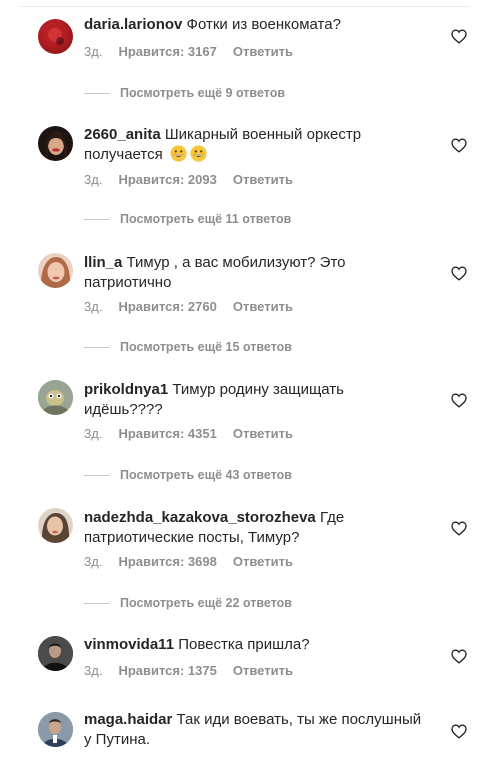  Describe the element at coordinates (167, 561) in the screenshot. I see `likes-count: Нравится: 3698` at that location.